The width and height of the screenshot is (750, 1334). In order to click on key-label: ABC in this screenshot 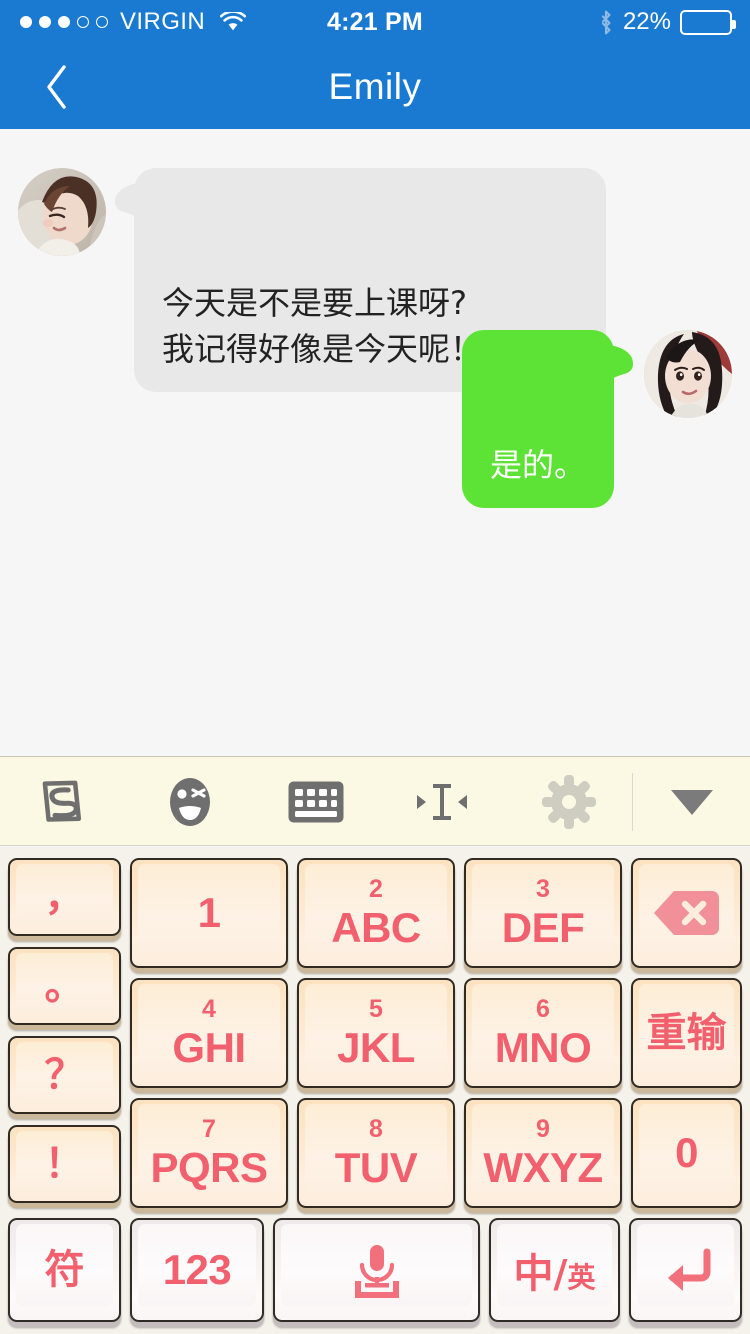, I will do `click(376, 927)`.